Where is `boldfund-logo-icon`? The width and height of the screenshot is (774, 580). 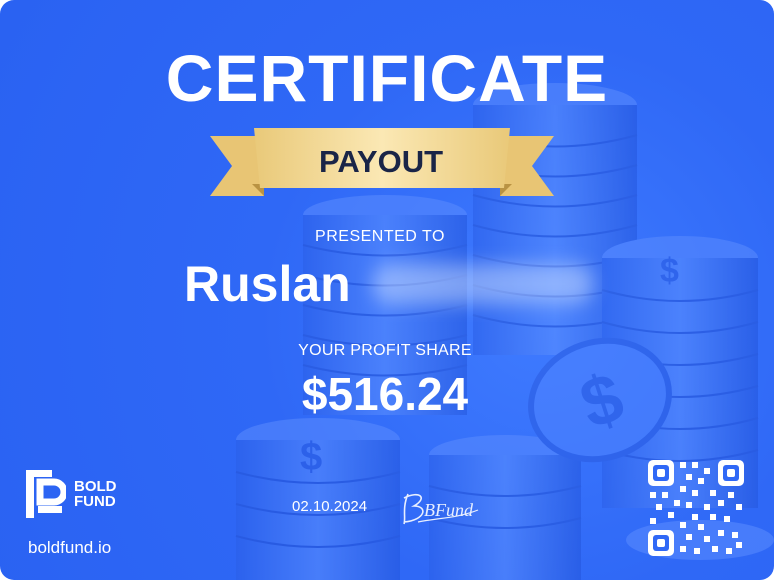 boldfund-logo-icon is located at coordinates (46, 494).